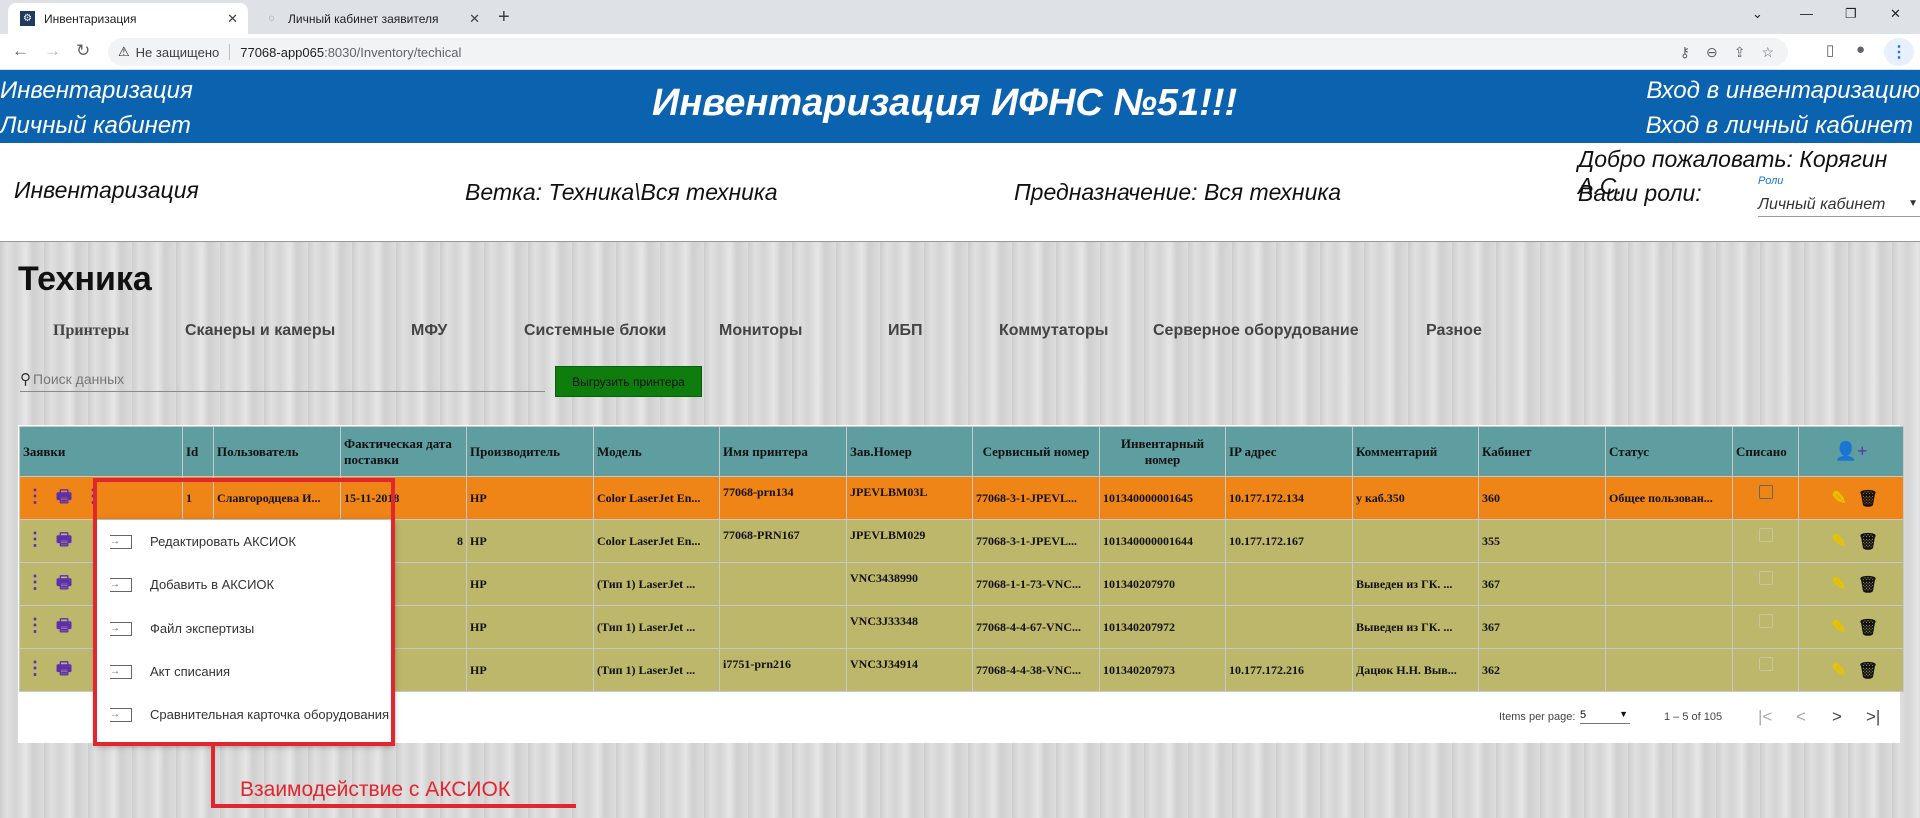  Describe the element at coordinates (1765, 451) in the screenshot. I see `col-written-off: Списано` at that location.